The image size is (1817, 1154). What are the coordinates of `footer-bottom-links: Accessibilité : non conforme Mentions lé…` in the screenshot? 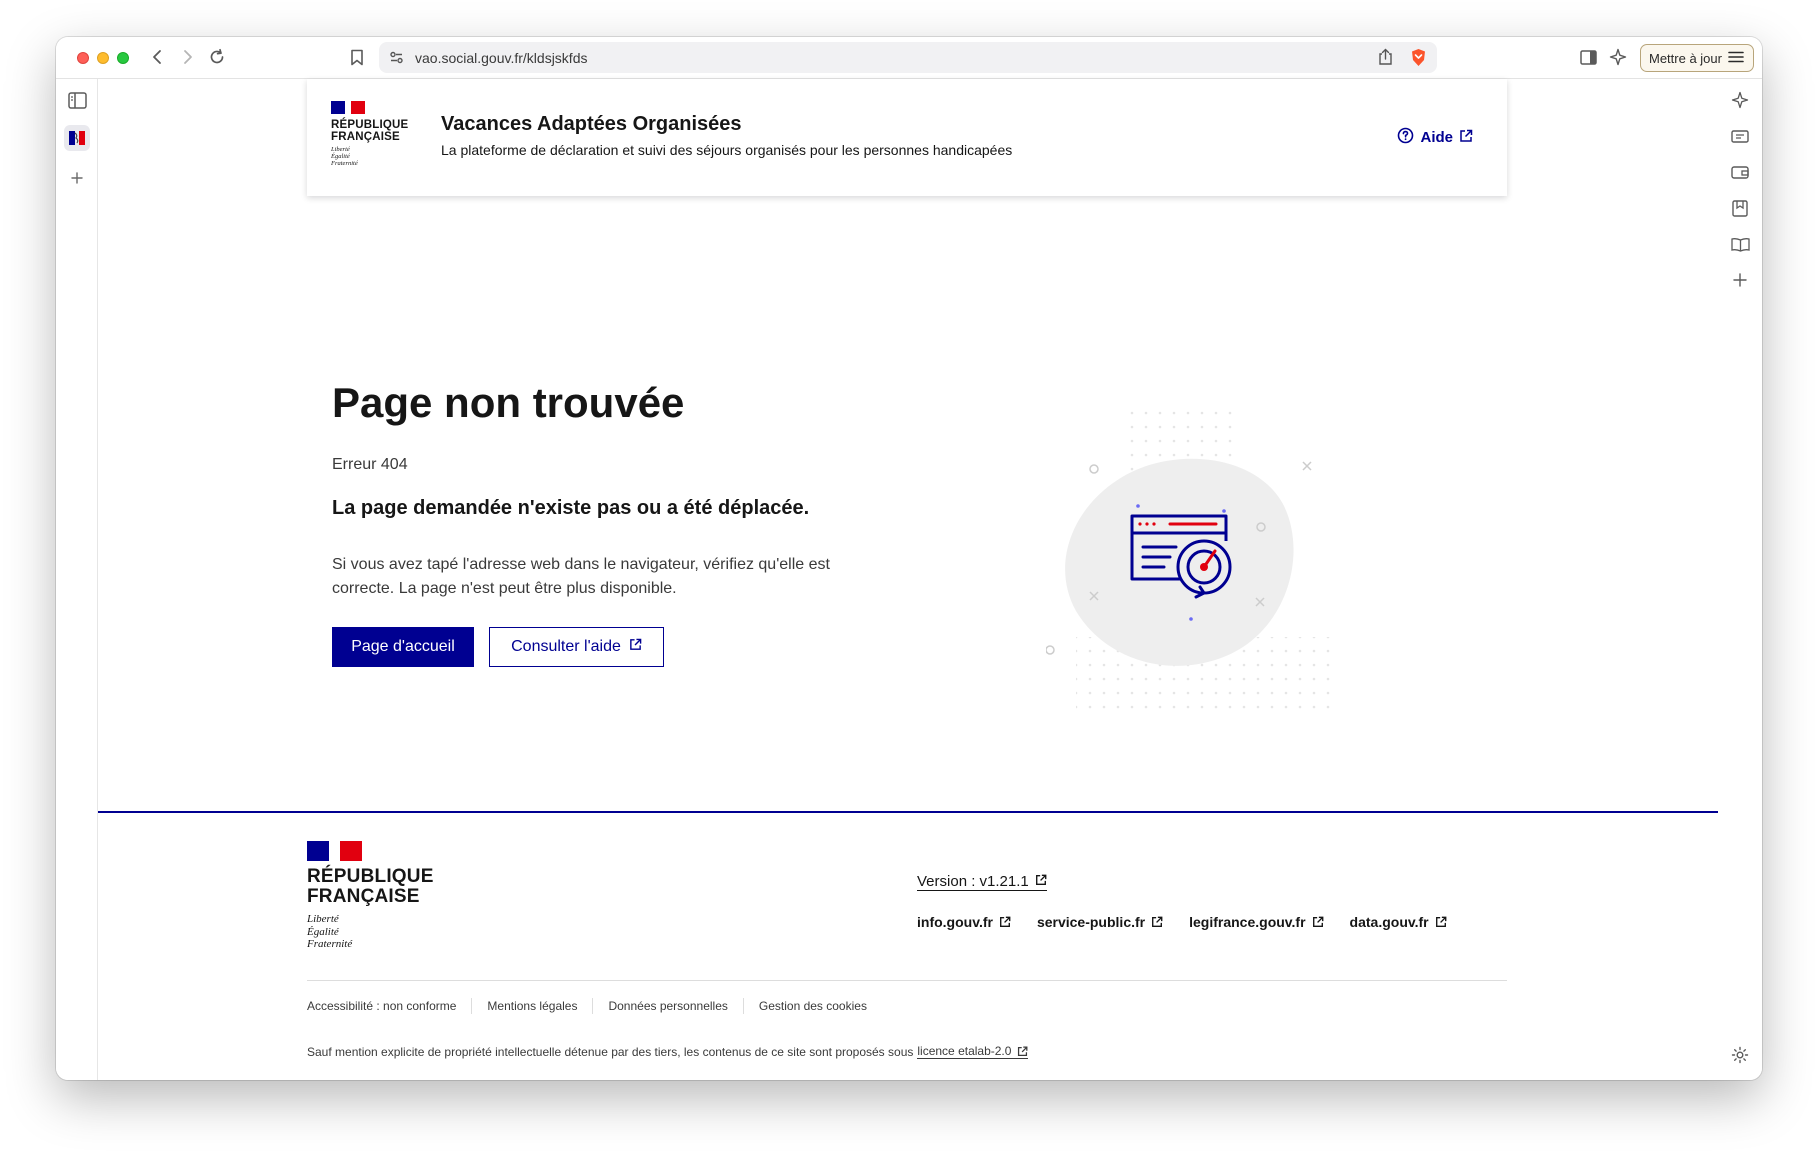 It's located at (594, 1006).